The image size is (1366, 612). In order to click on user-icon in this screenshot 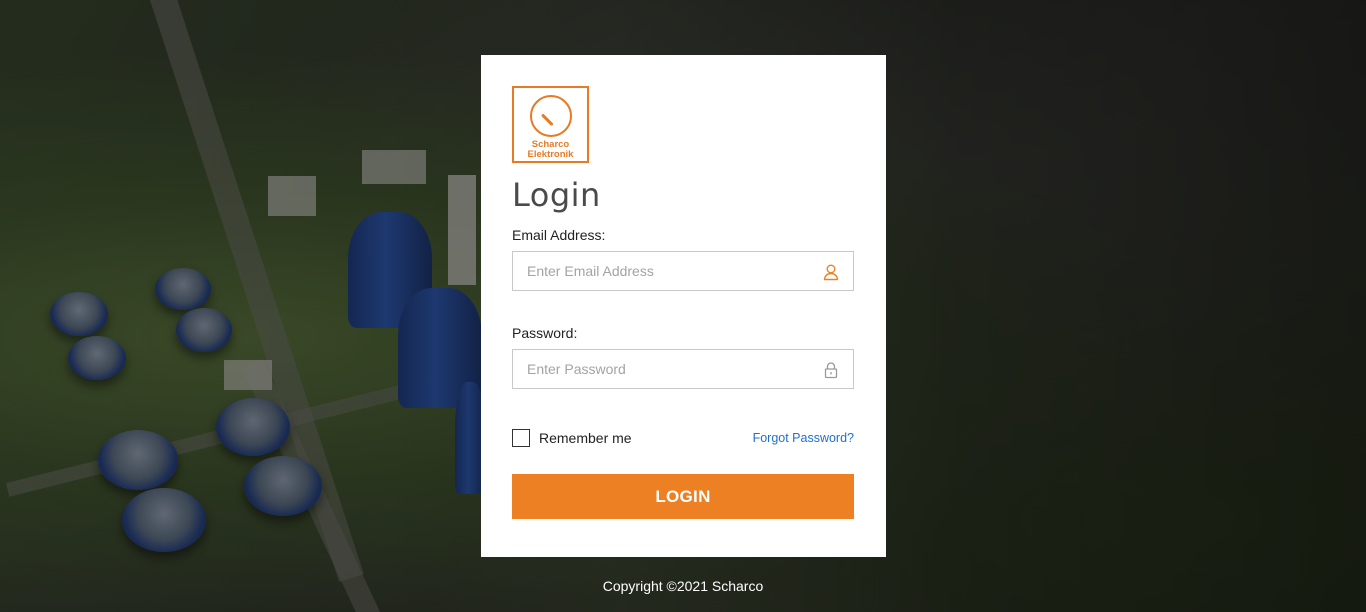, I will do `click(831, 272)`.